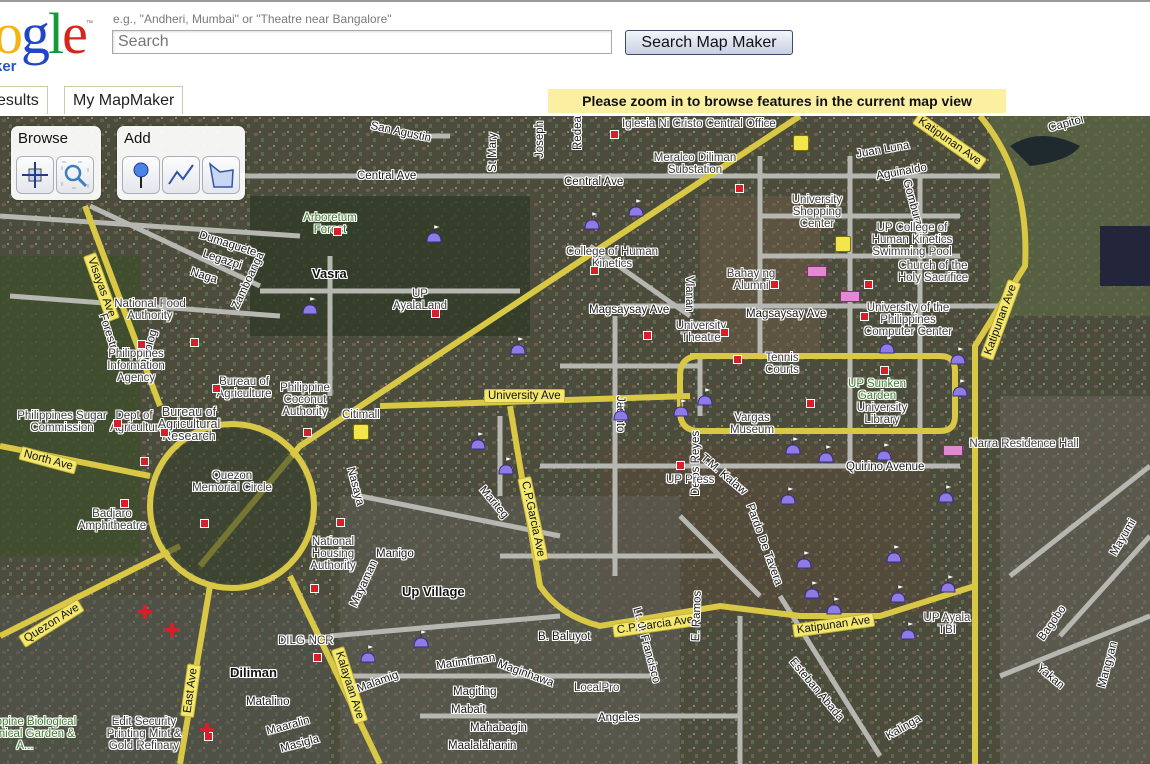  I want to click on tab-my-mapmaker: My MapMaker, so click(124, 100).